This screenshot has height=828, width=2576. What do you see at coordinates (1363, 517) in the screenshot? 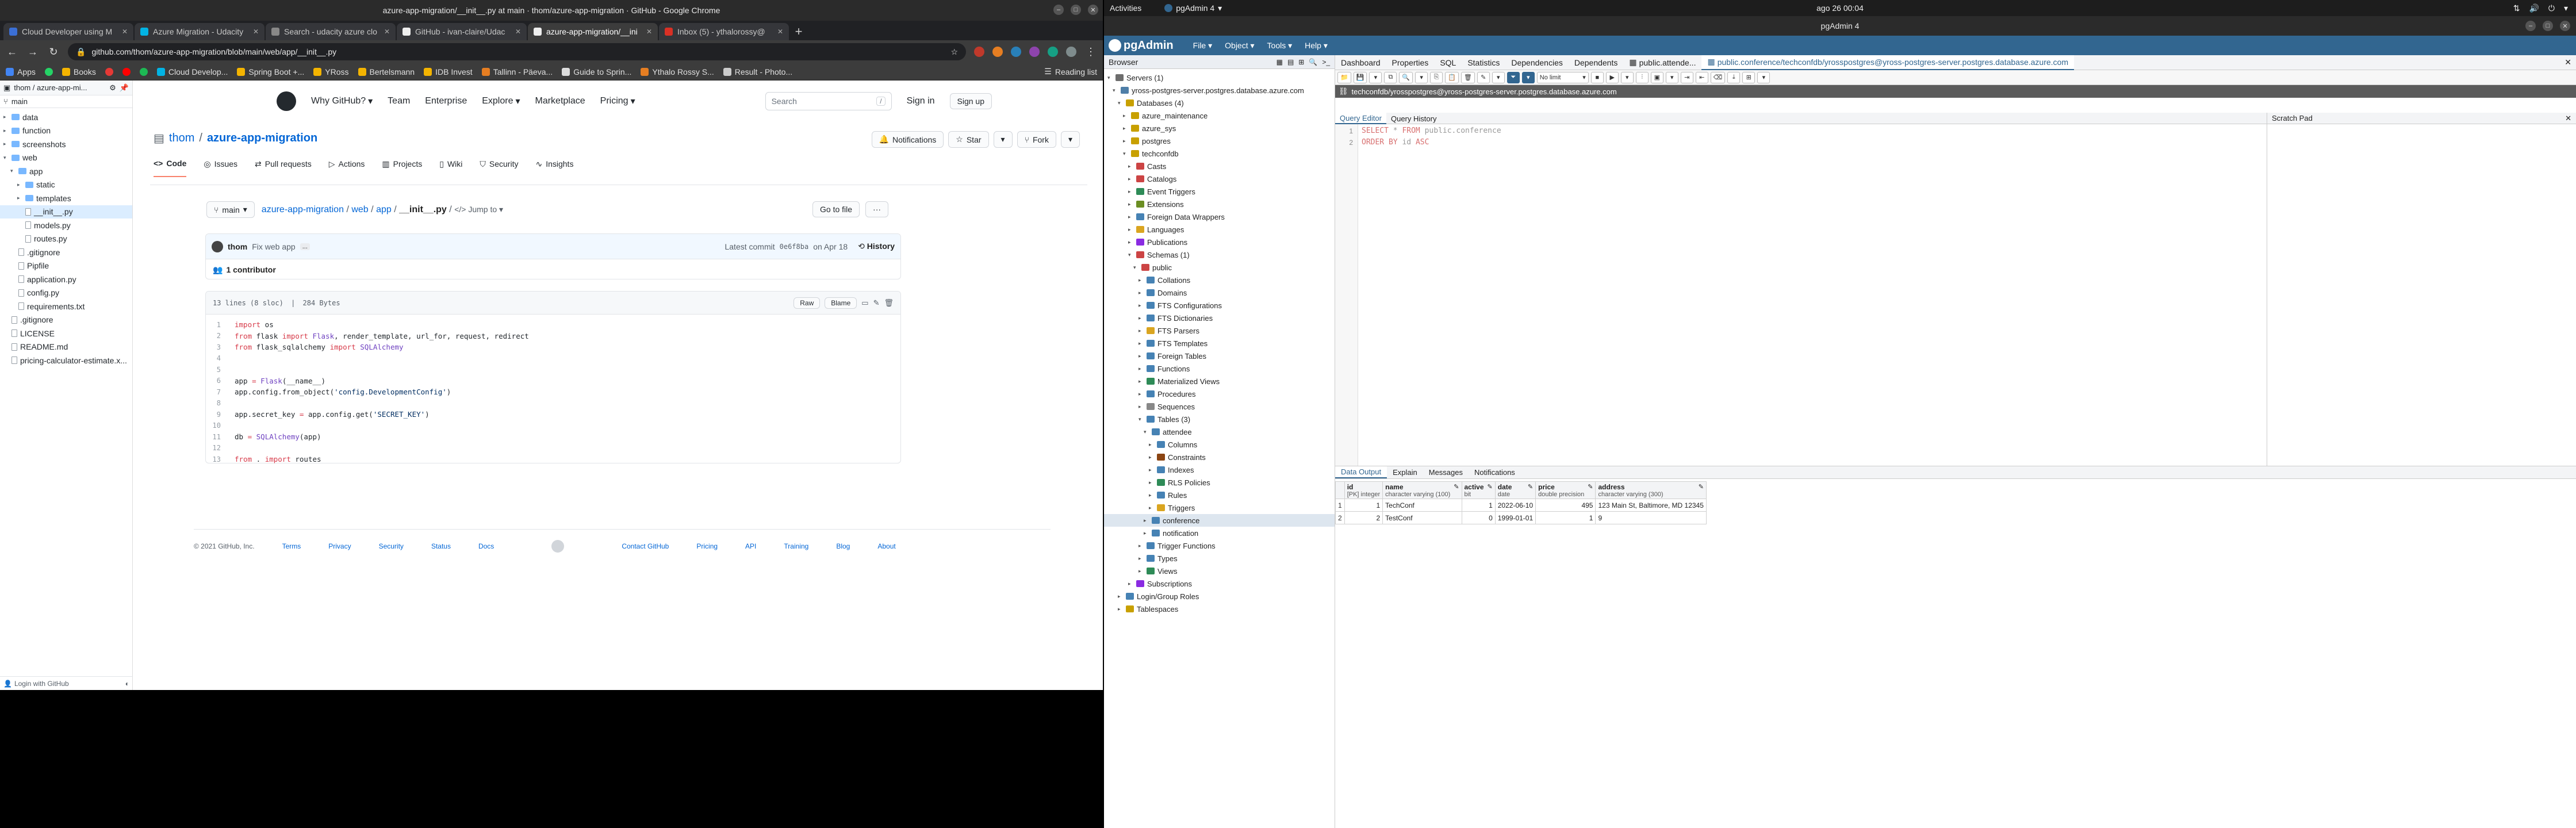
I see `table-cell: 2` at bounding box center [1363, 517].